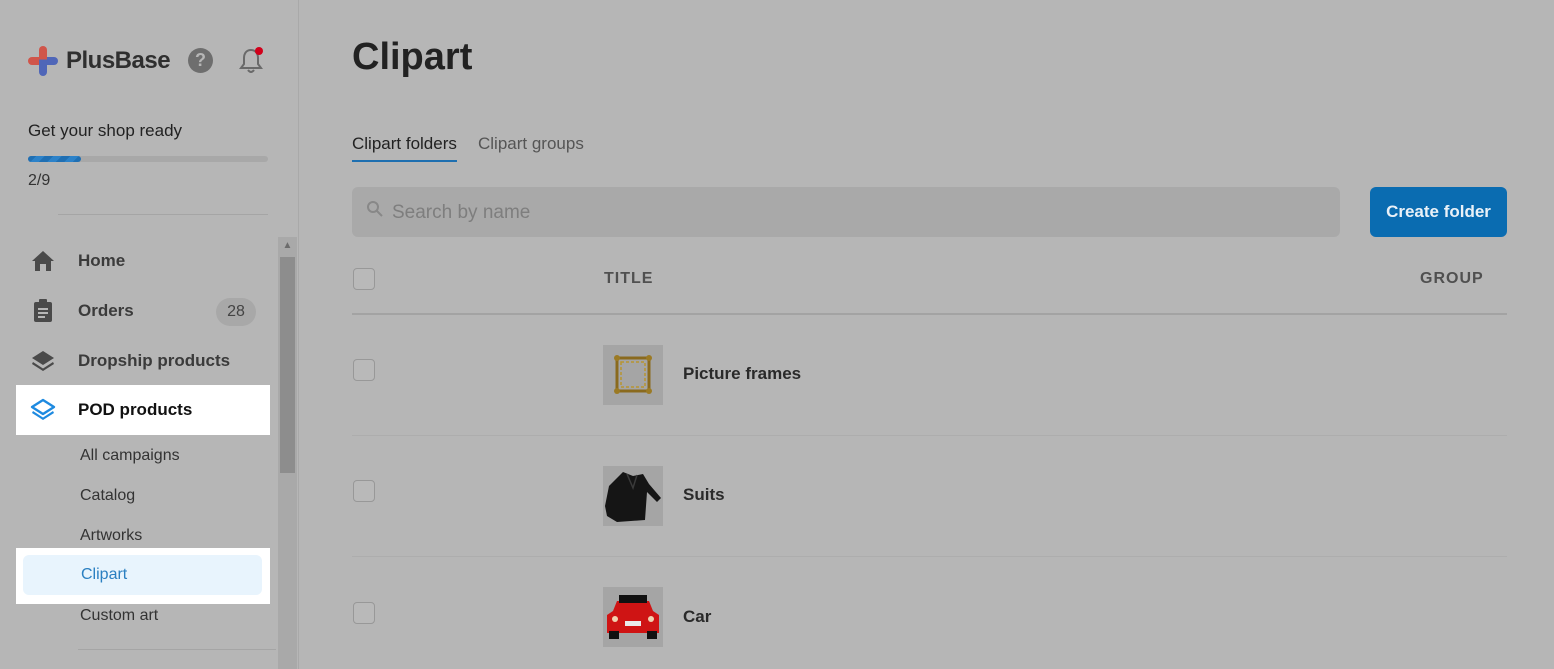  I want to click on suit-jacket-icon, so click(633, 497).